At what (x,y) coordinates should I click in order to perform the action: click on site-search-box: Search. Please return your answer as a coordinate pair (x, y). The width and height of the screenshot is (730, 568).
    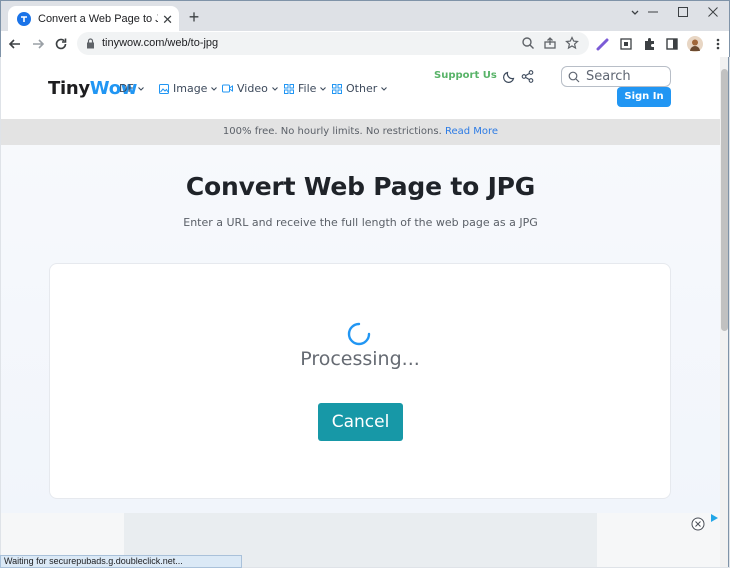
    Looking at the image, I should click on (616, 76).